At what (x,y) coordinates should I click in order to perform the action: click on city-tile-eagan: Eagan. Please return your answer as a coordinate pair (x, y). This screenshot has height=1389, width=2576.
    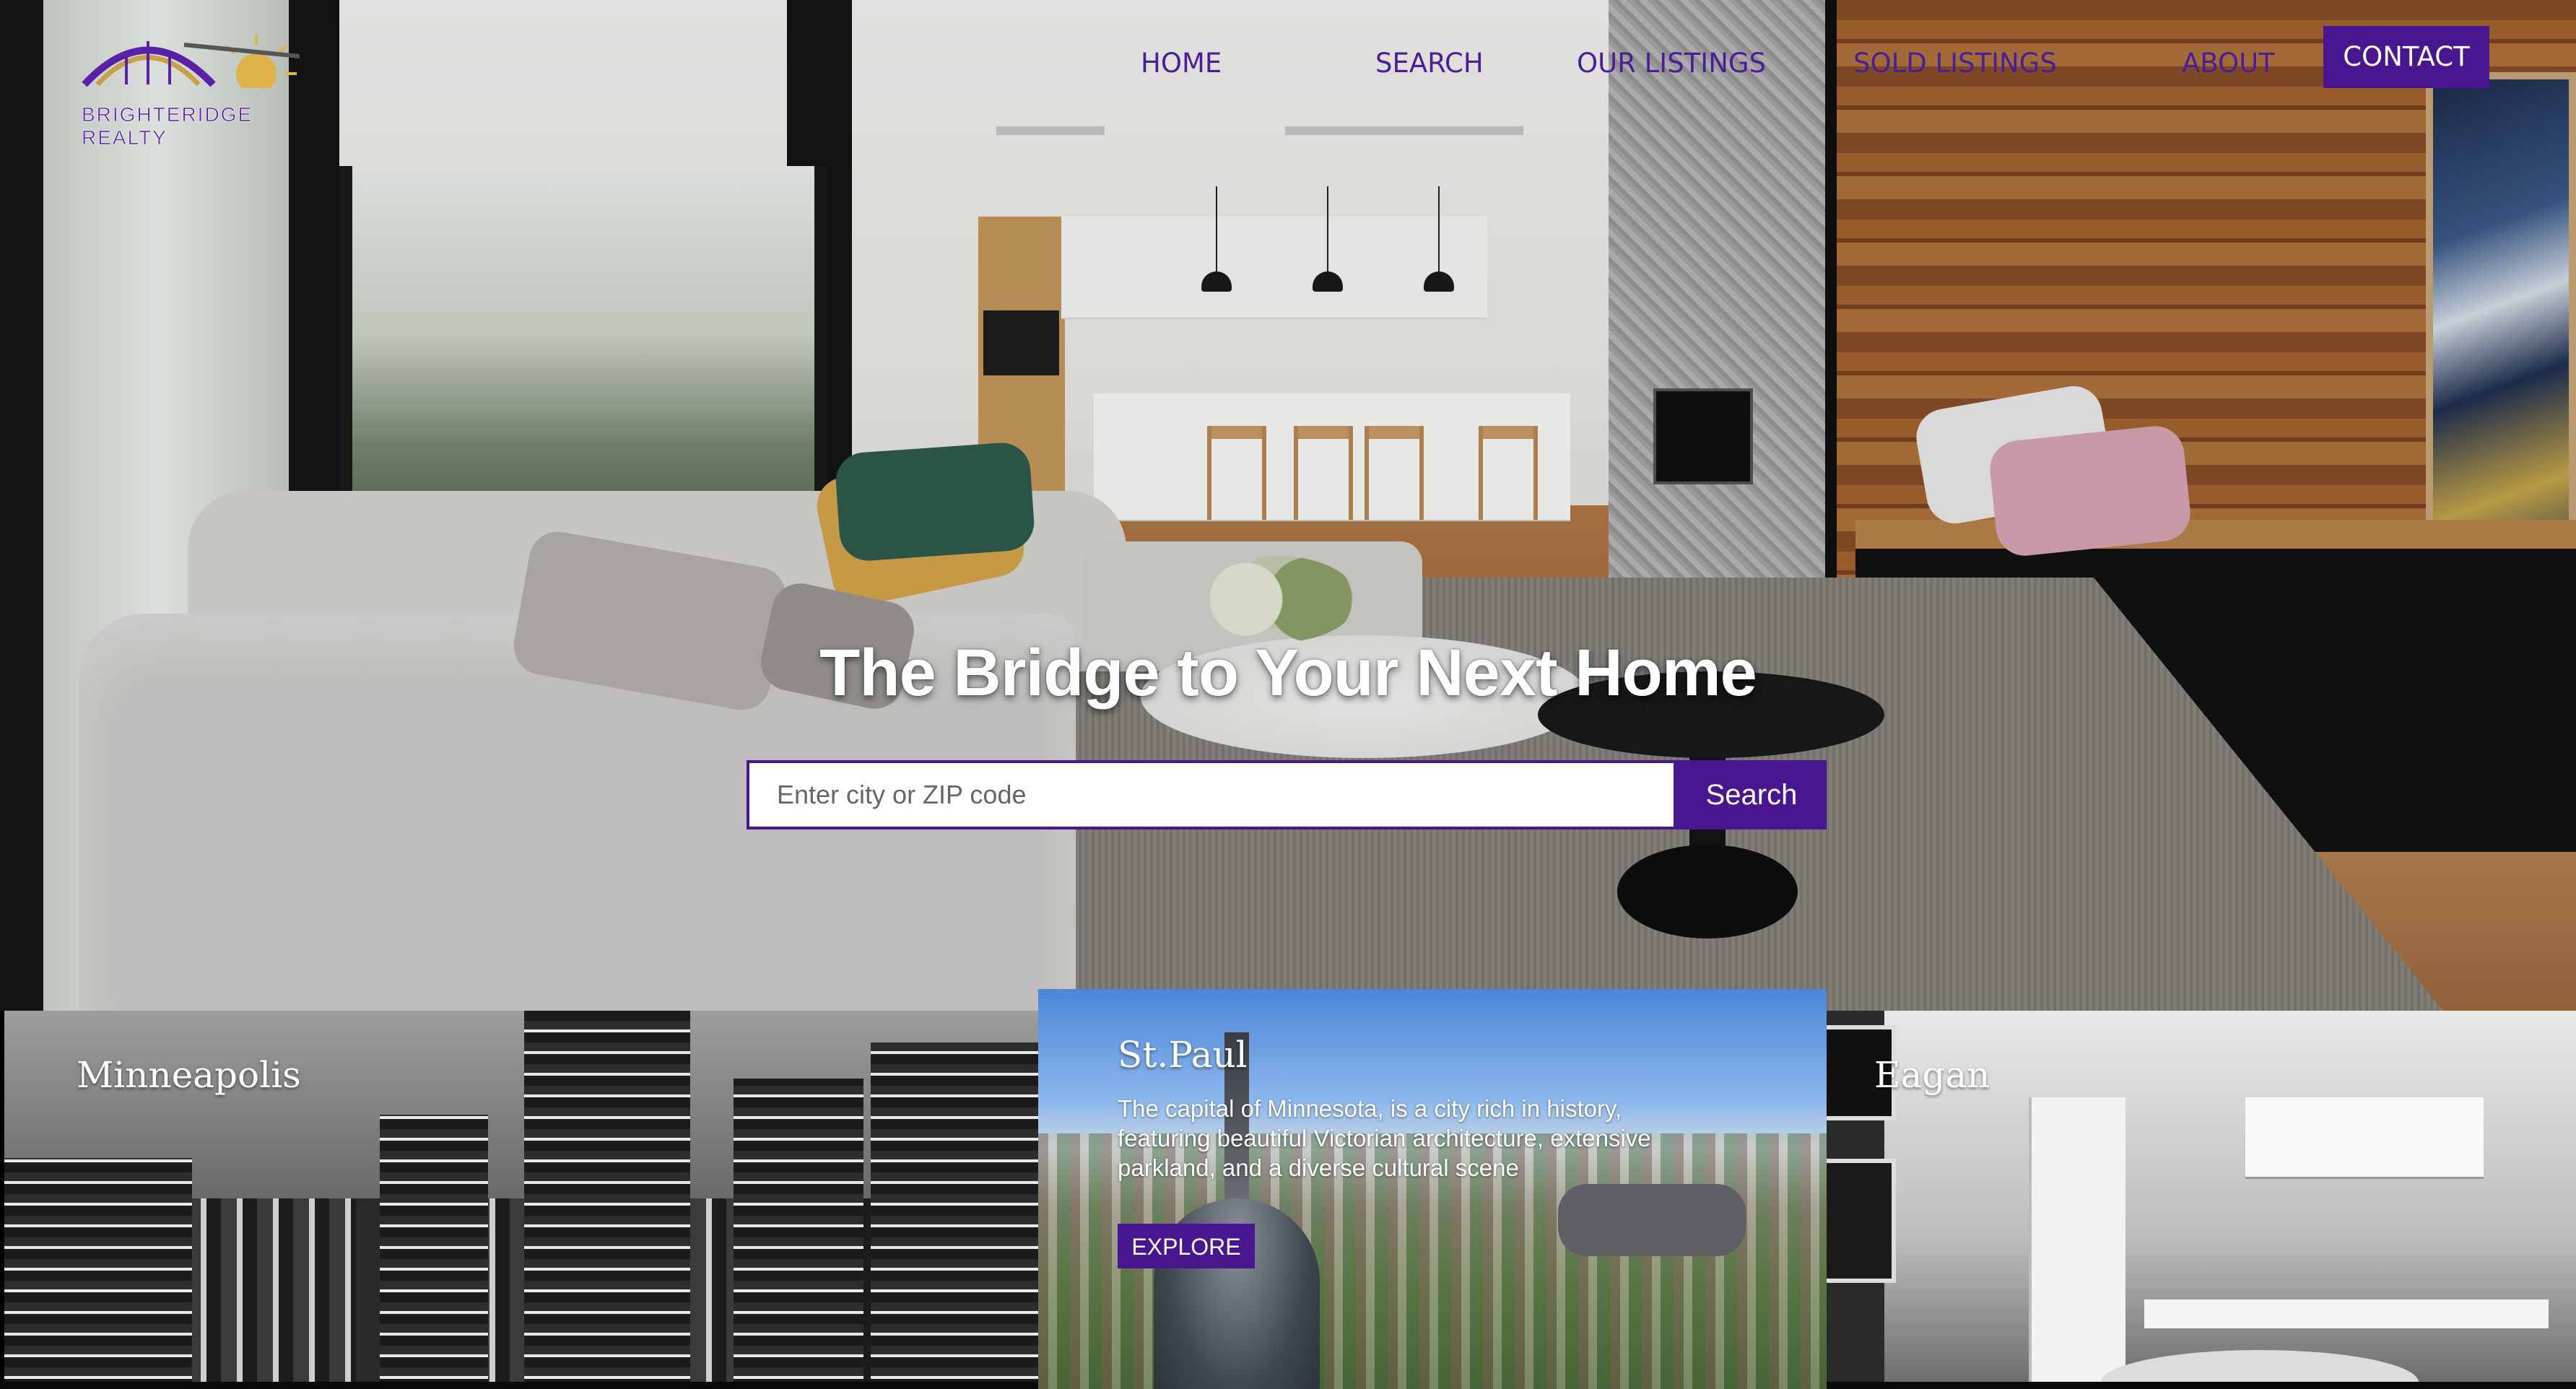
    Looking at the image, I should click on (2187, 1200).